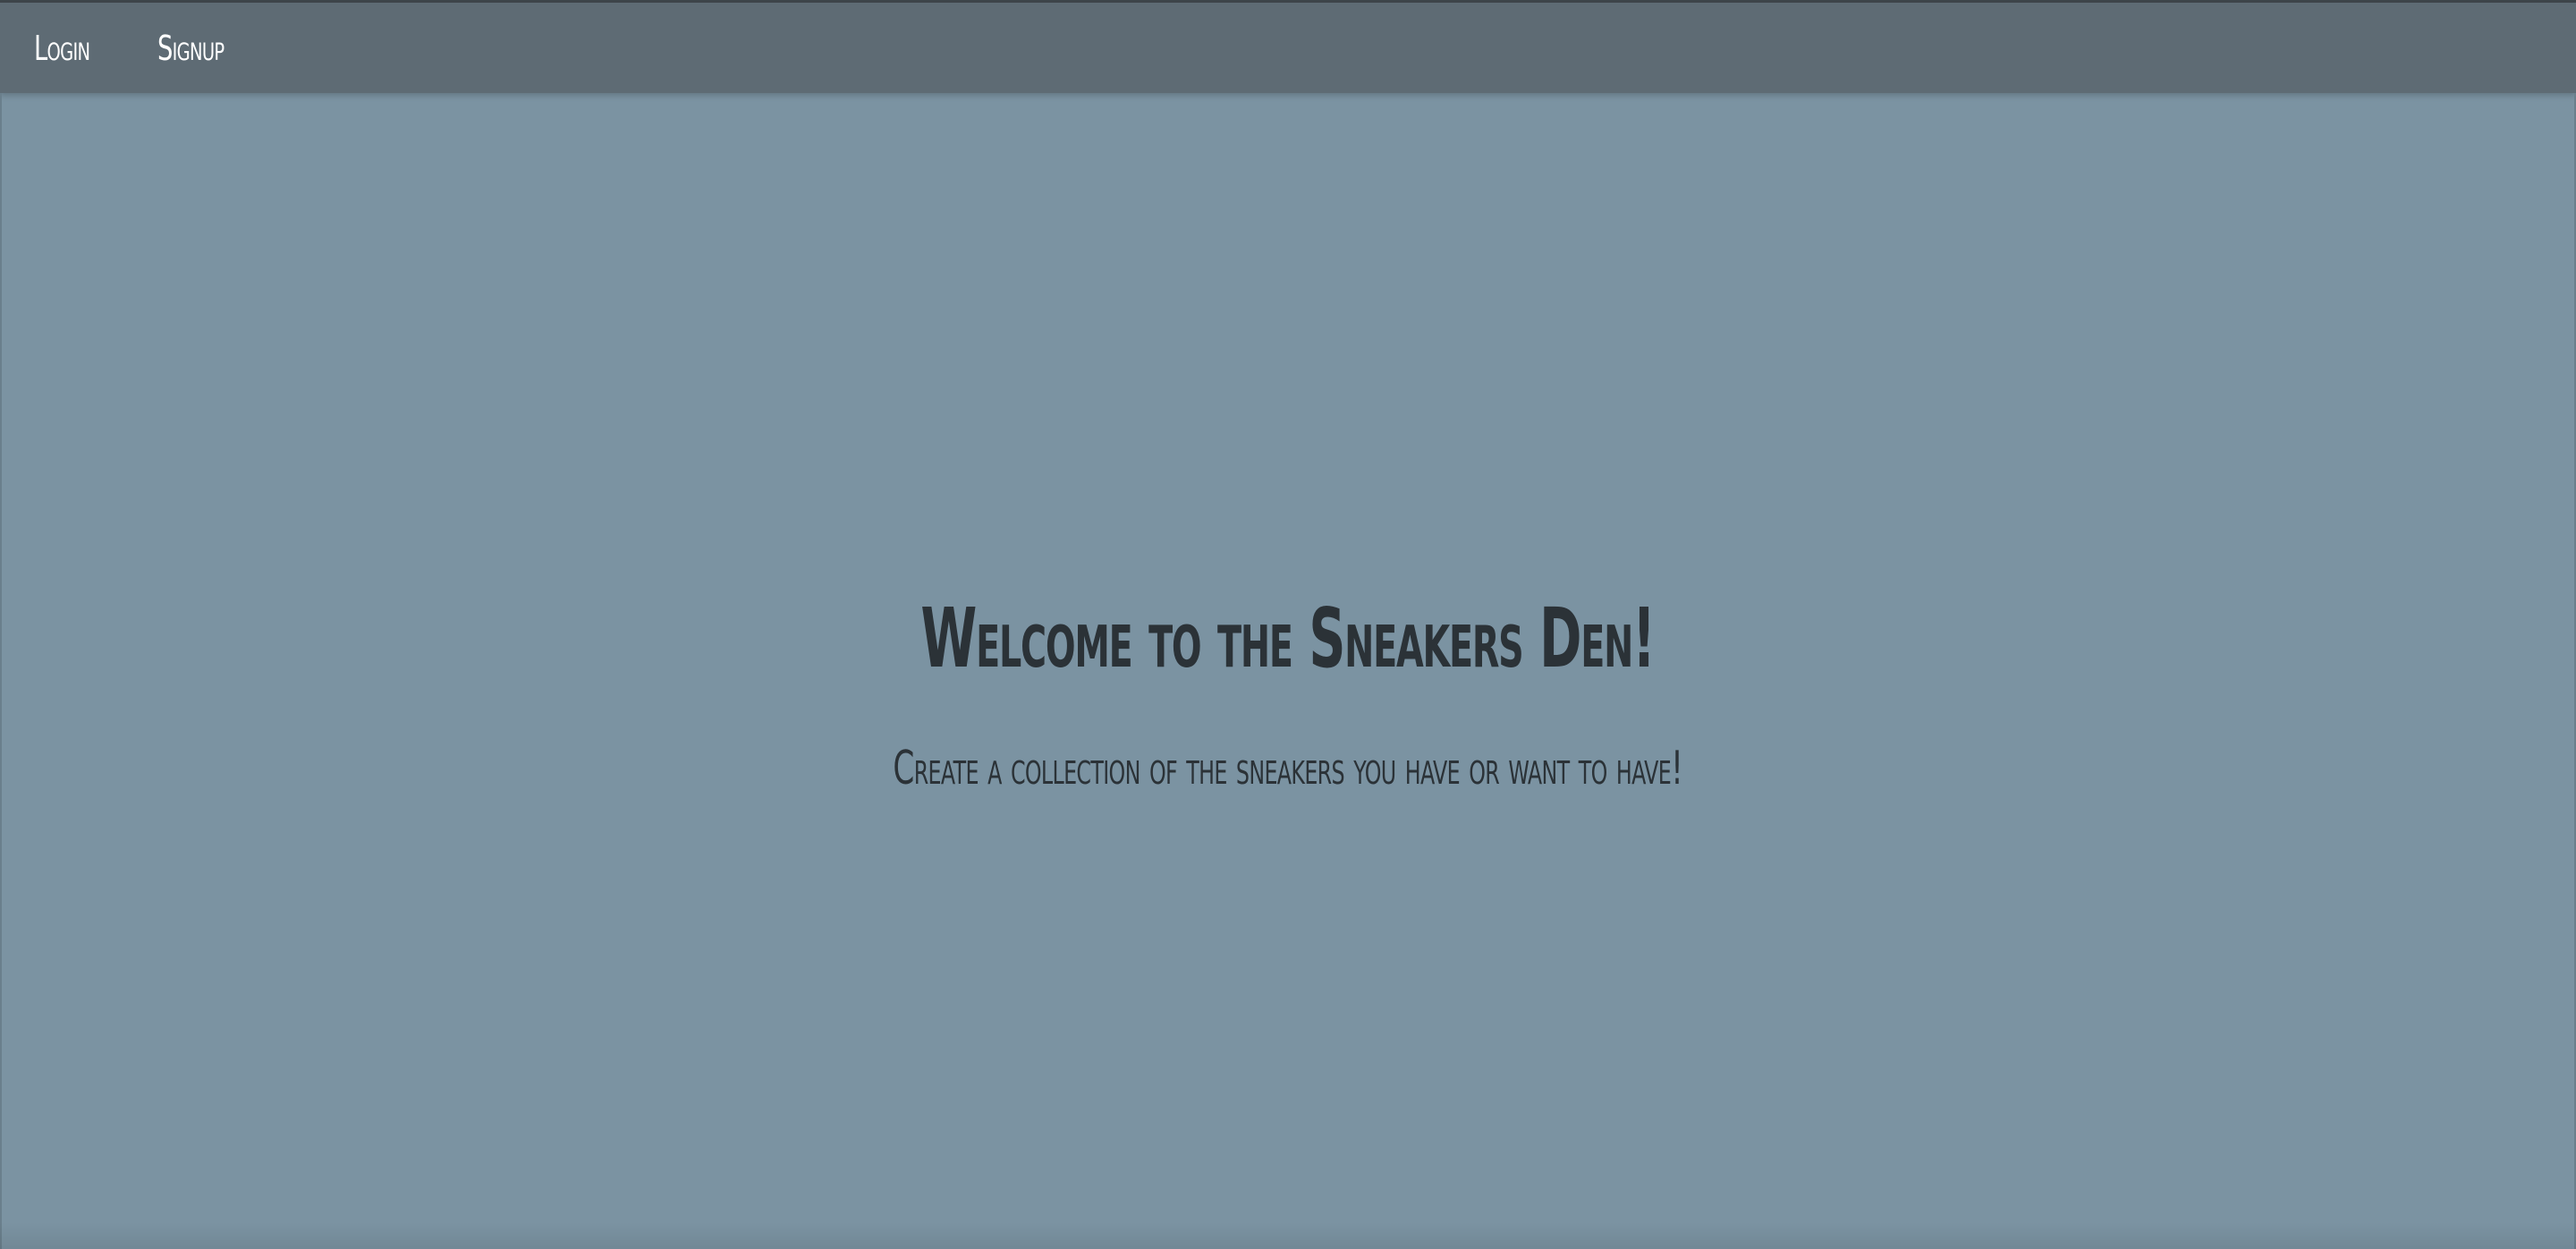  What do you see at coordinates (1288, 638) in the screenshot?
I see `page-title: Welcome to the Sneakers Den!` at bounding box center [1288, 638].